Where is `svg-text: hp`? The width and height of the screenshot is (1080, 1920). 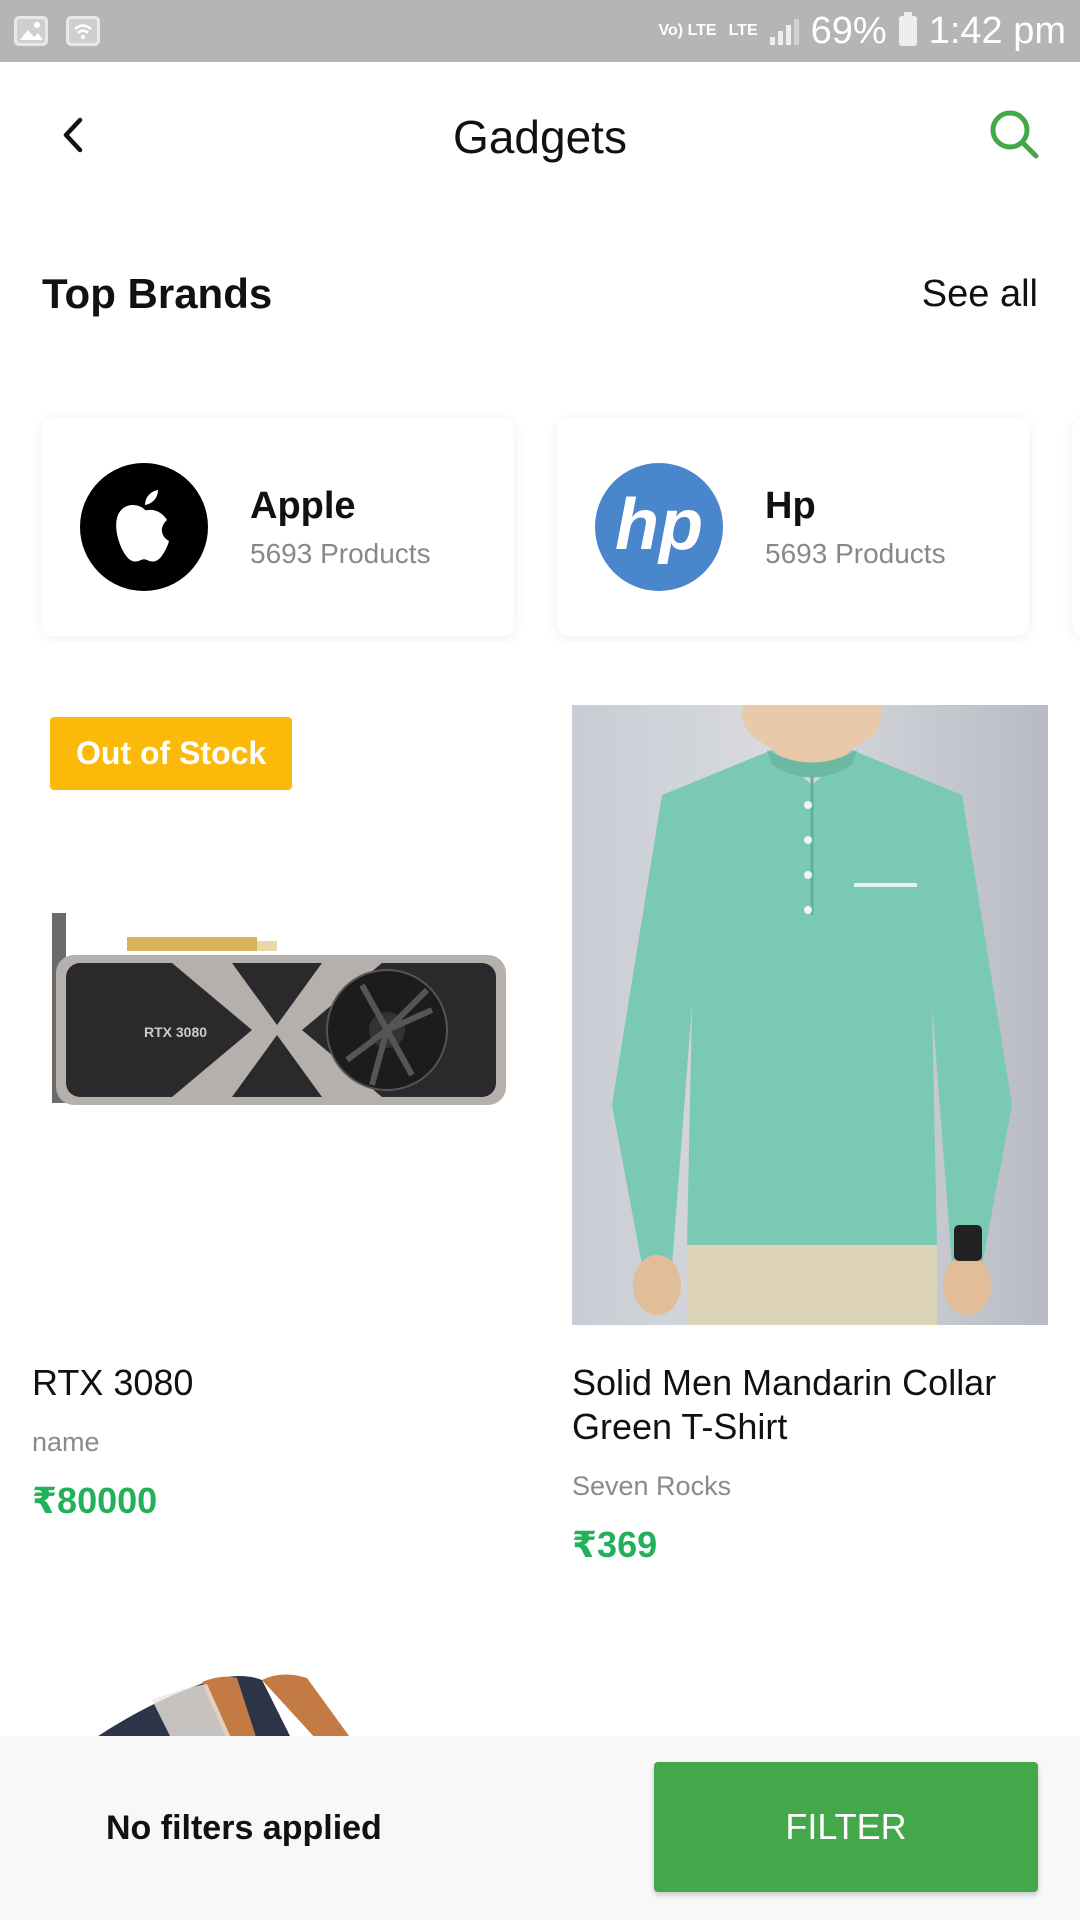 svg-text: hp is located at coordinates (659, 525).